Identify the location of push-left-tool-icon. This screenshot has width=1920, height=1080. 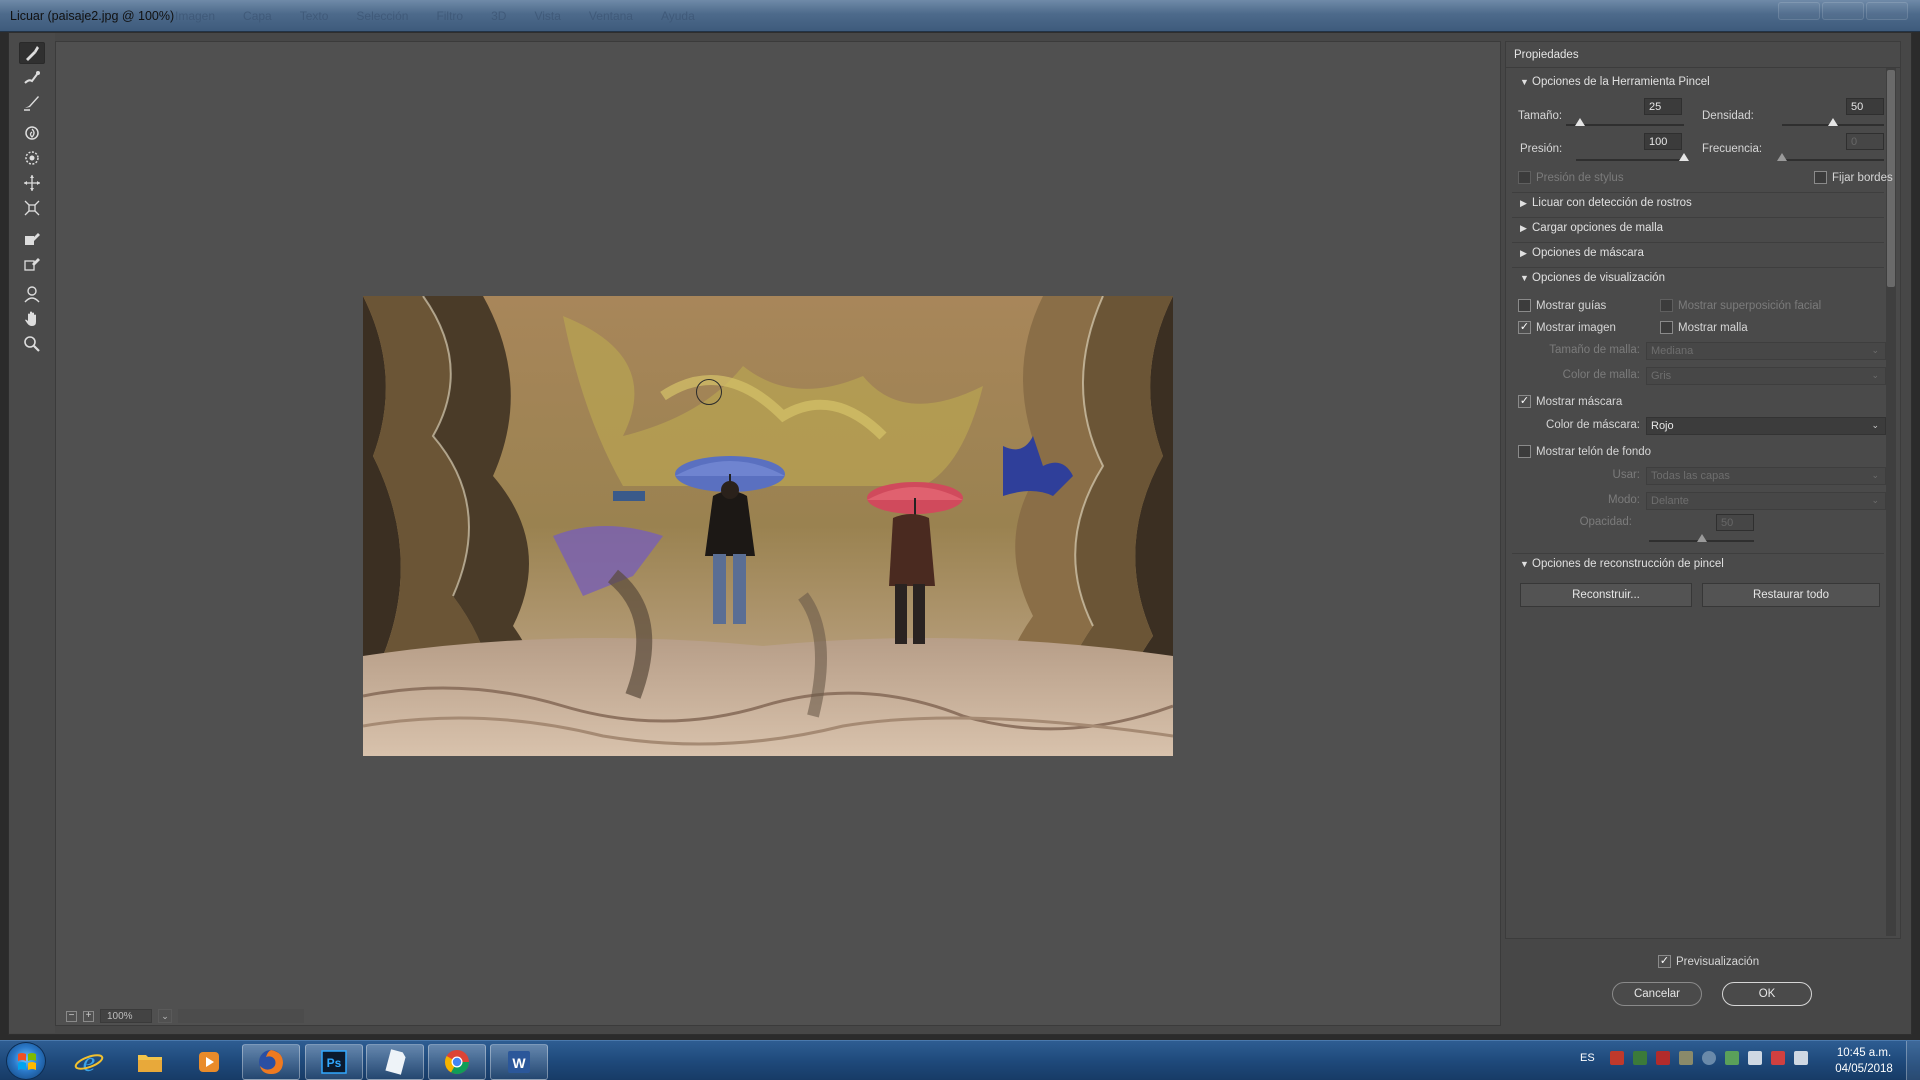
(32, 208).